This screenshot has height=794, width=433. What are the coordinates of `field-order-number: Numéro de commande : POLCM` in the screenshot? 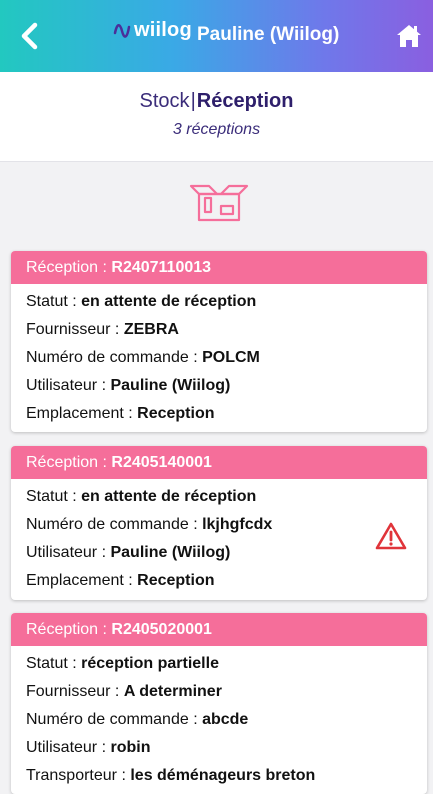 It's located at (143, 357).